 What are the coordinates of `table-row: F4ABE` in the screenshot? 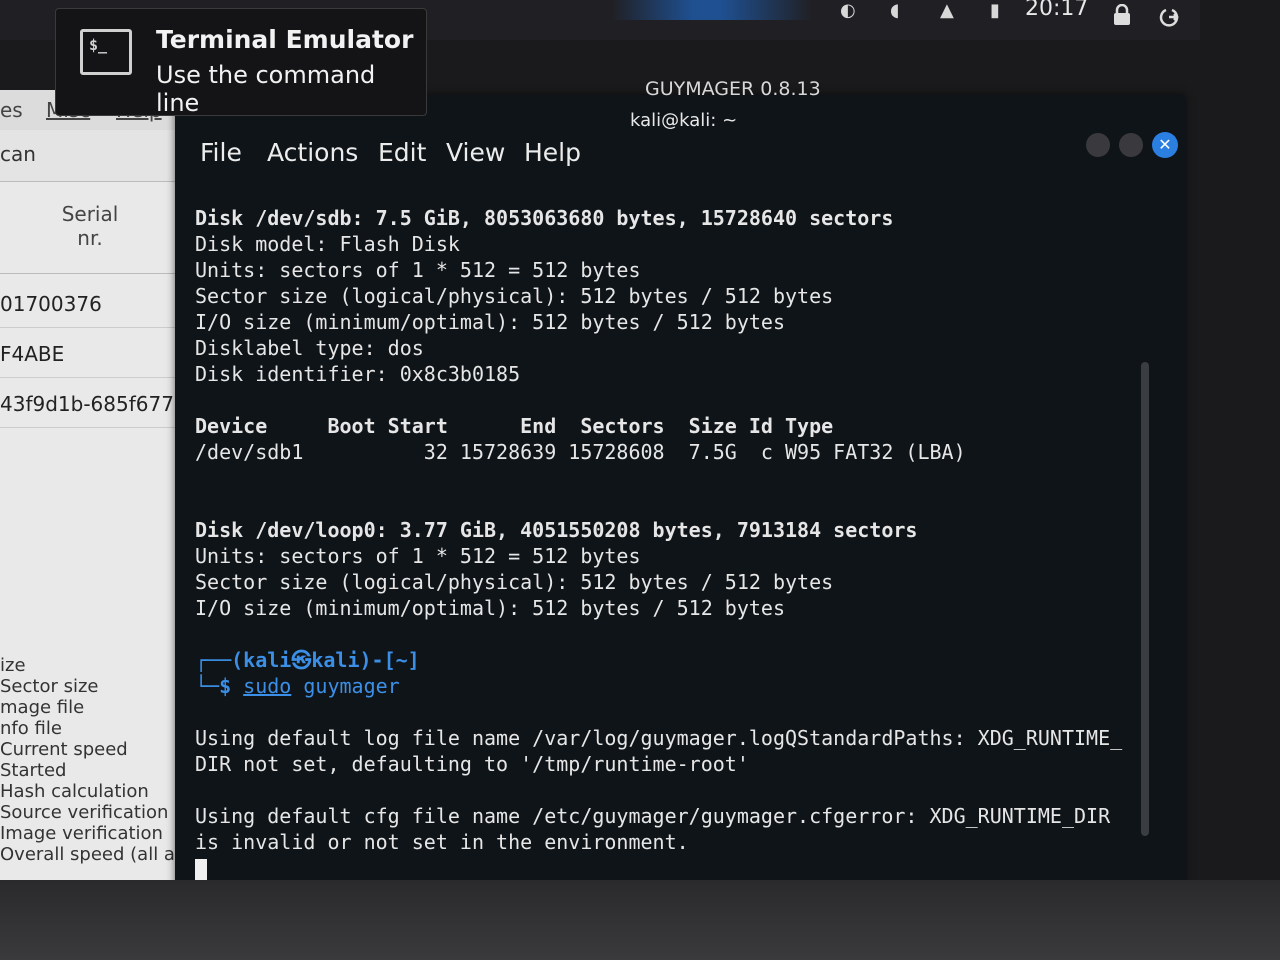 It's located at (95, 354).